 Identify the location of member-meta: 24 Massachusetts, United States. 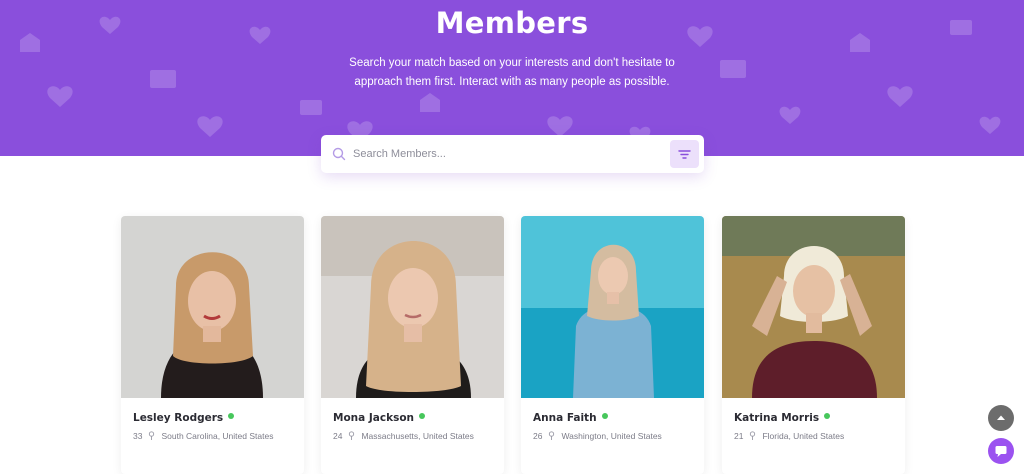
(403, 436).